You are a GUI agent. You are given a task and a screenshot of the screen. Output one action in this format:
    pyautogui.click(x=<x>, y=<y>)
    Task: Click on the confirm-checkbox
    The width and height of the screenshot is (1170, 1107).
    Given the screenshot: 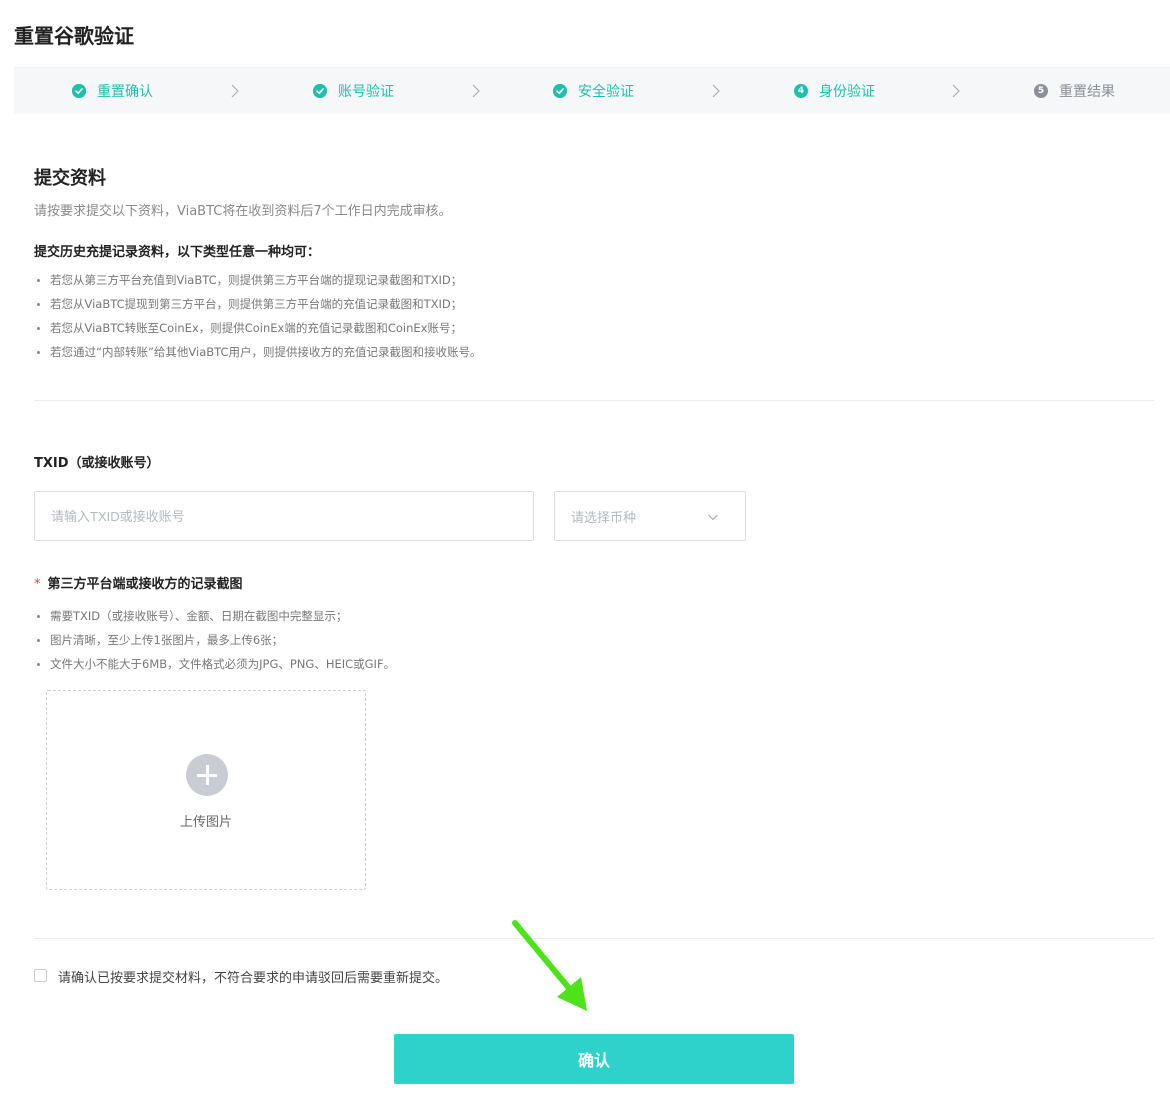 What is the action you would take?
    pyautogui.click(x=40, y=975)
    